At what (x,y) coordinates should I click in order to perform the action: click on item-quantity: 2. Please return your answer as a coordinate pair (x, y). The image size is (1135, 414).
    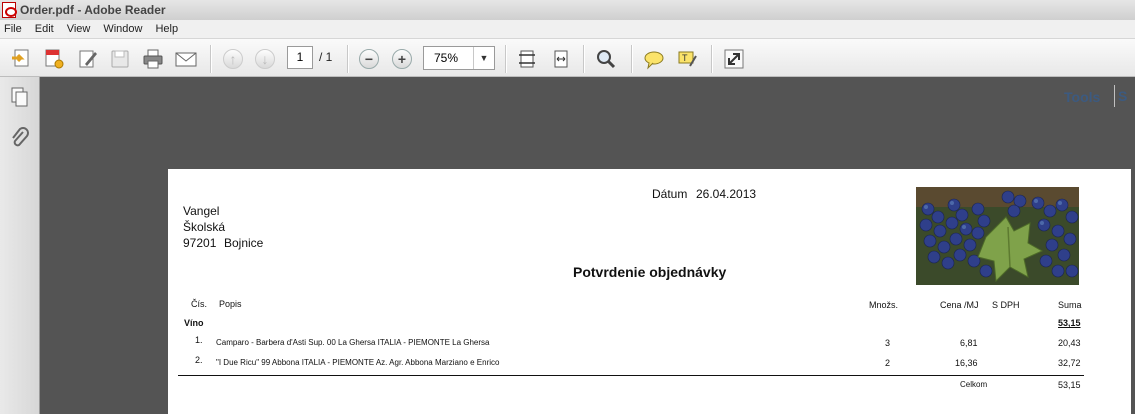
    Looking at the image, I should click on (888, 363).